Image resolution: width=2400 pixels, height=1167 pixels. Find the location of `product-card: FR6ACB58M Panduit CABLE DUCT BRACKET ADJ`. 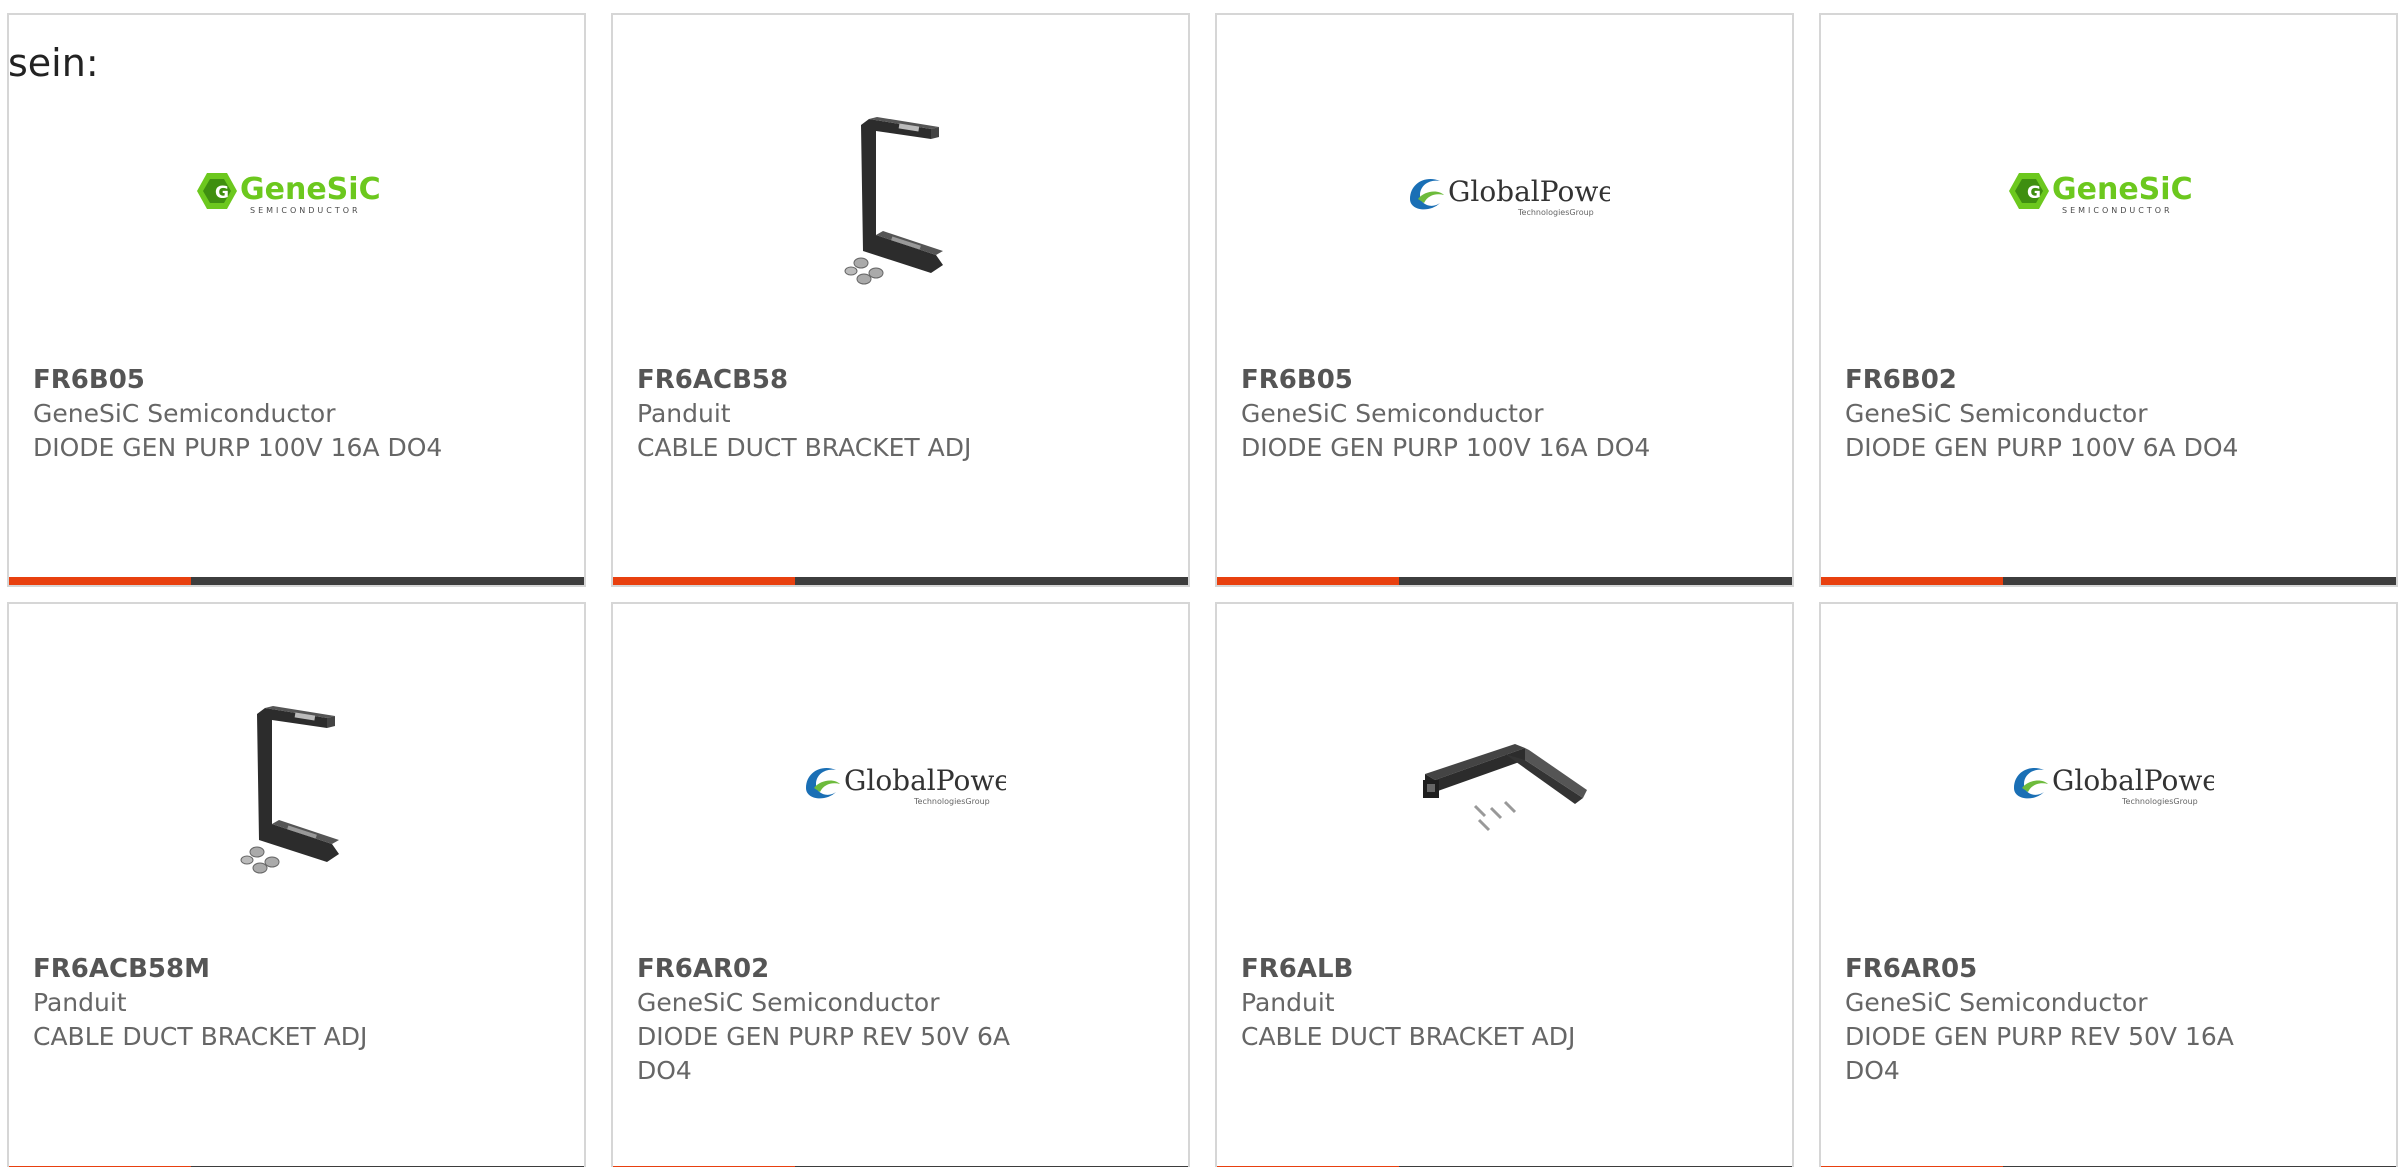

product-card: FR6ACB58M Panduit CABLE DUCT BRACKET ADJ is located at coordinates (296, 884).